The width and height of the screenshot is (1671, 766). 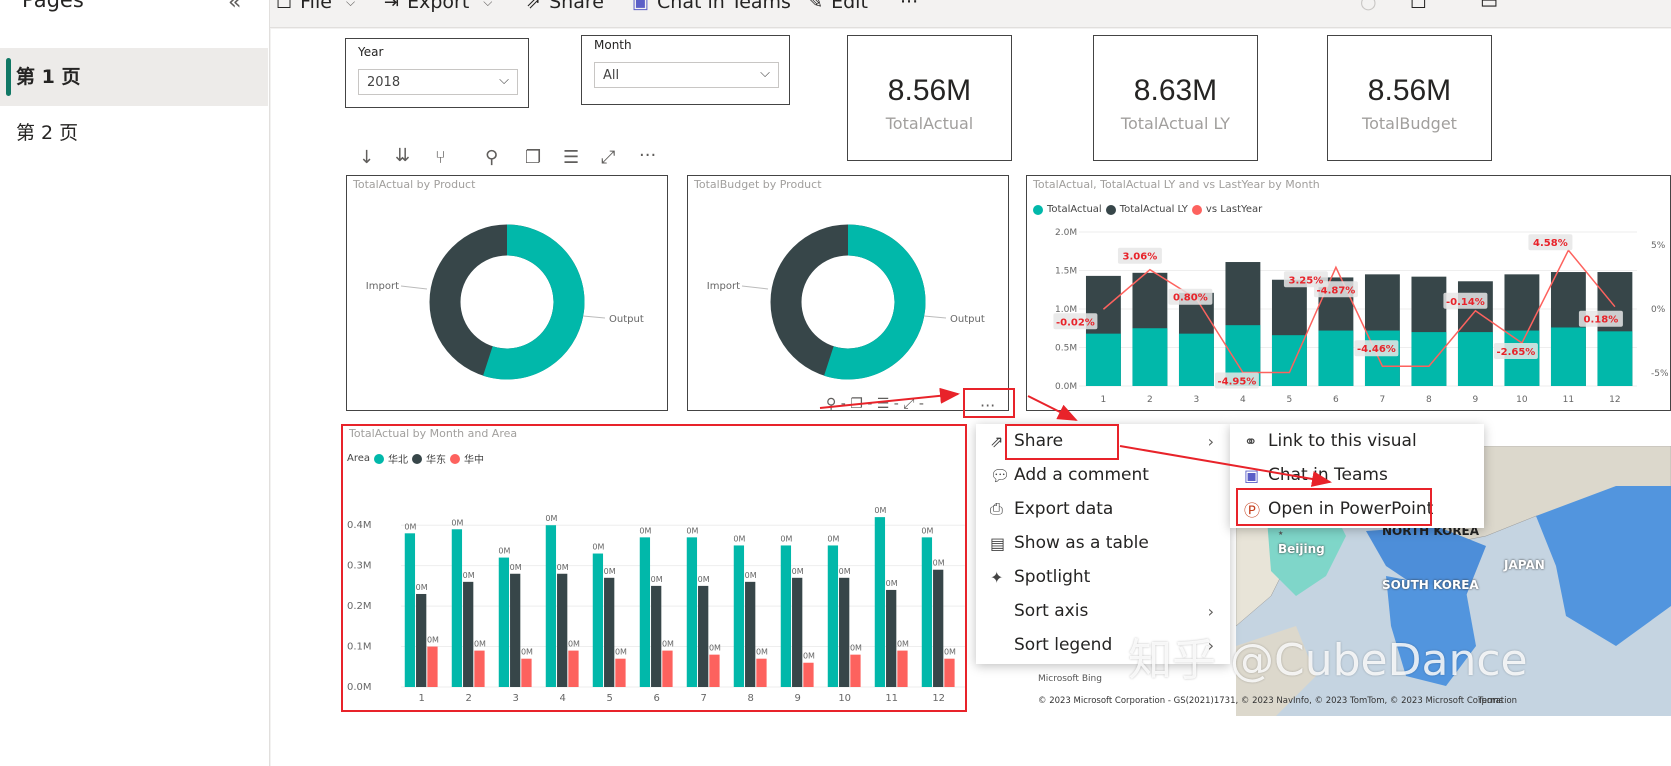 I want to click on watermark: 知乎 @CubeDance, so click(x=1328, y=660).